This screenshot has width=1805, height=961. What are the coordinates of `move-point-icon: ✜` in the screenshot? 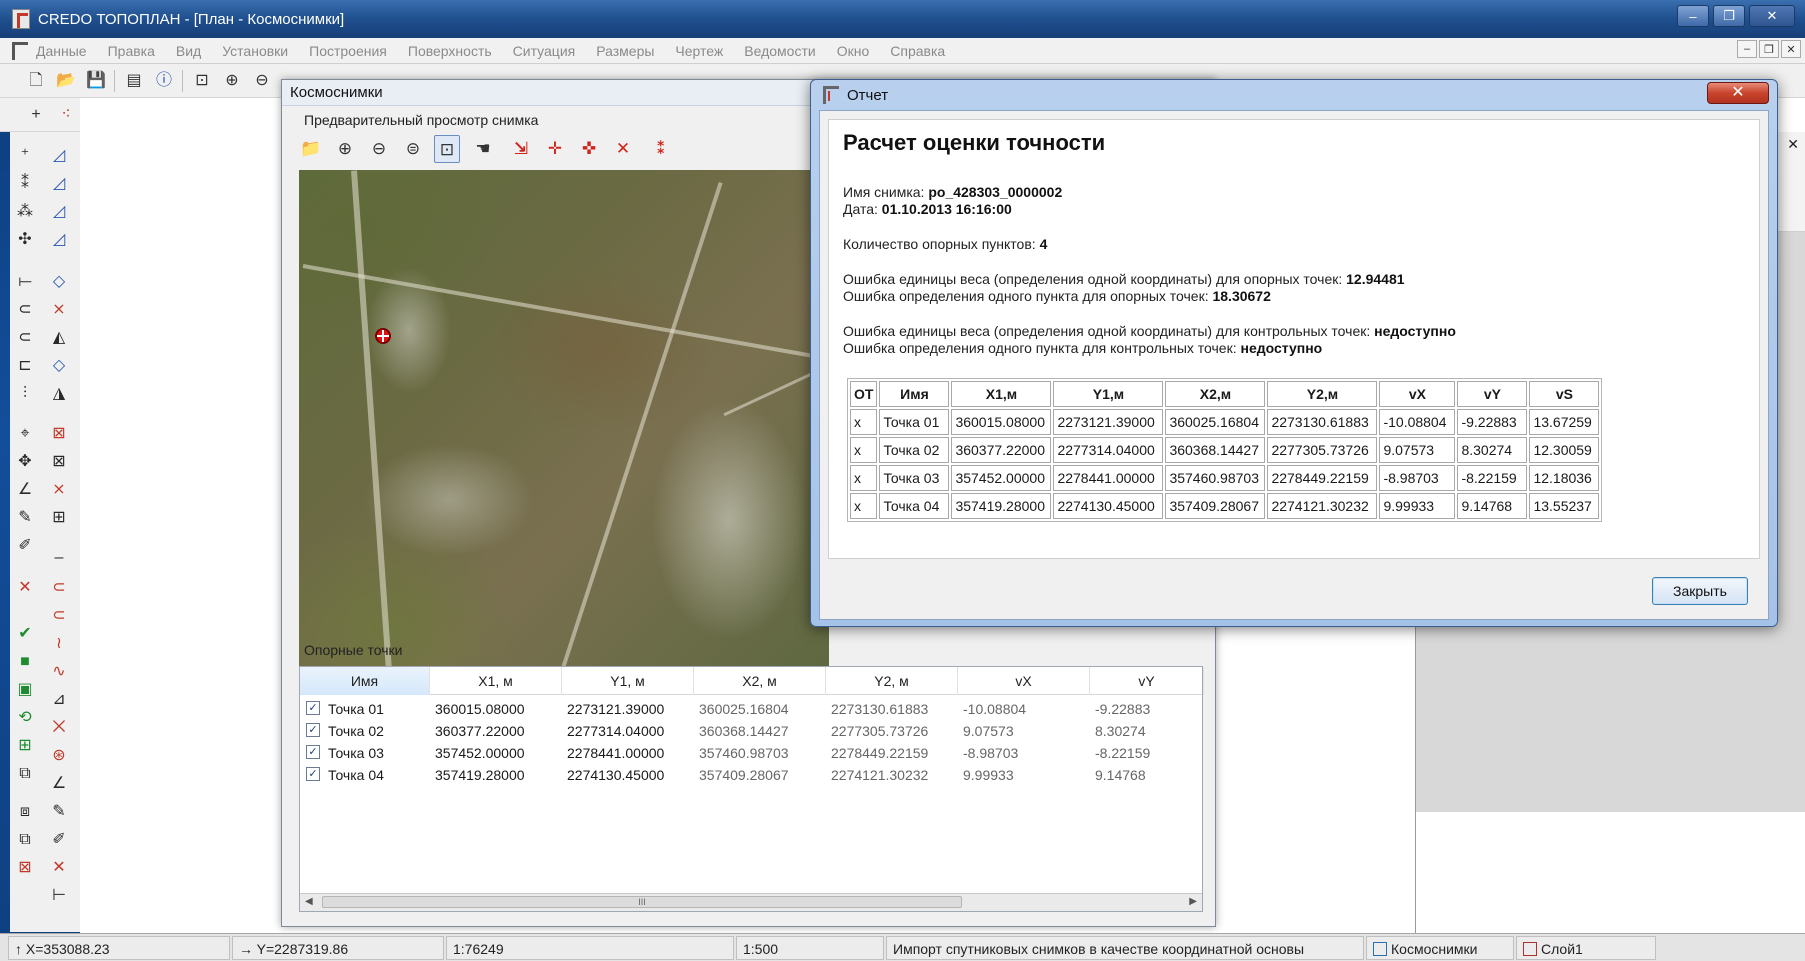 It's located at (589, 149).